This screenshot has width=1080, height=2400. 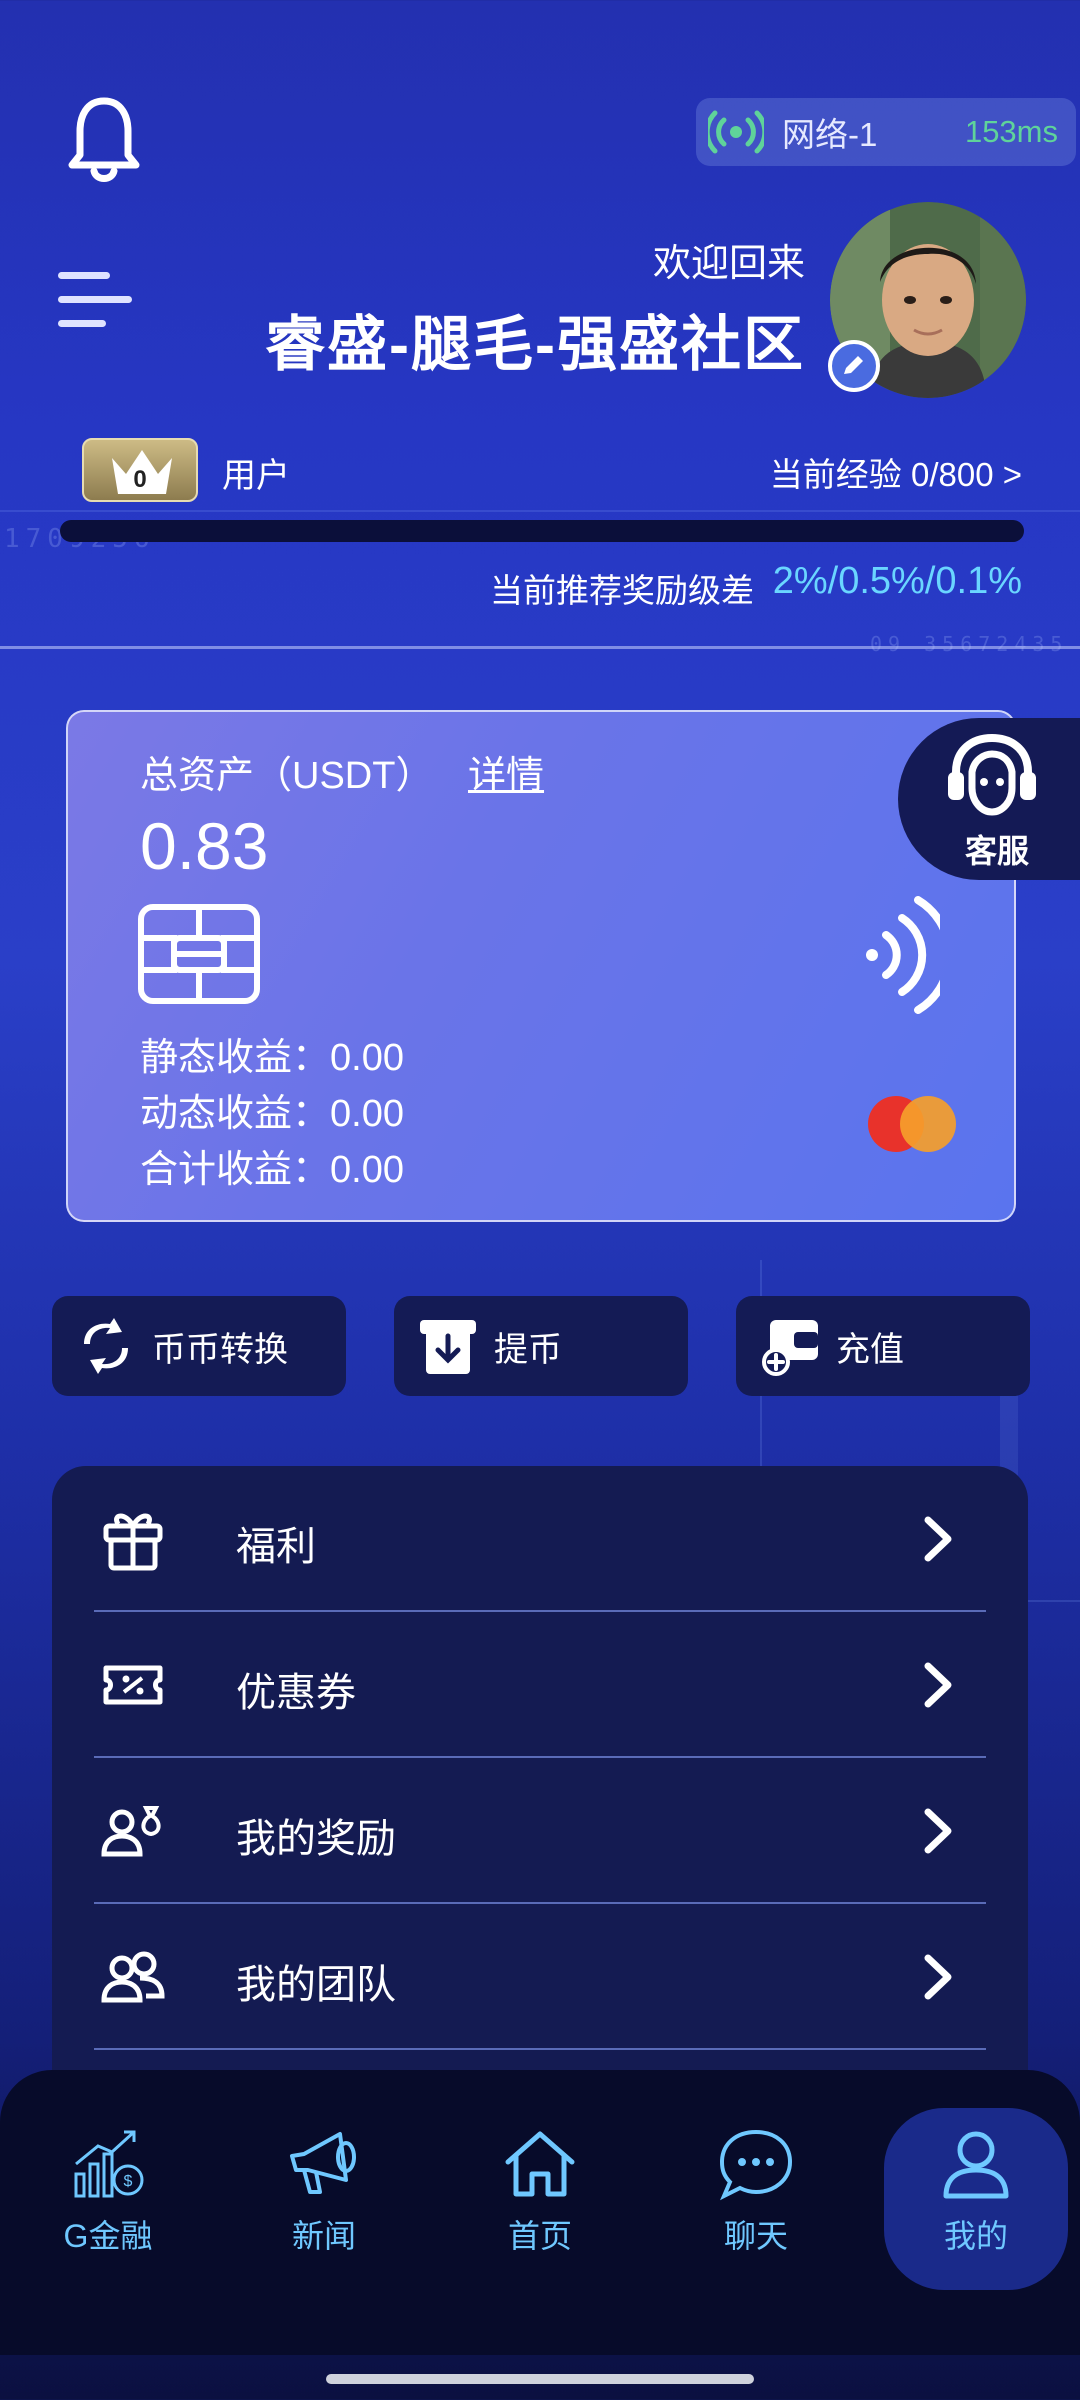 What do you see at coordinates (131, 1831) in the screenshot?
I see `reward-icon` at bounding box center [131, 1831].